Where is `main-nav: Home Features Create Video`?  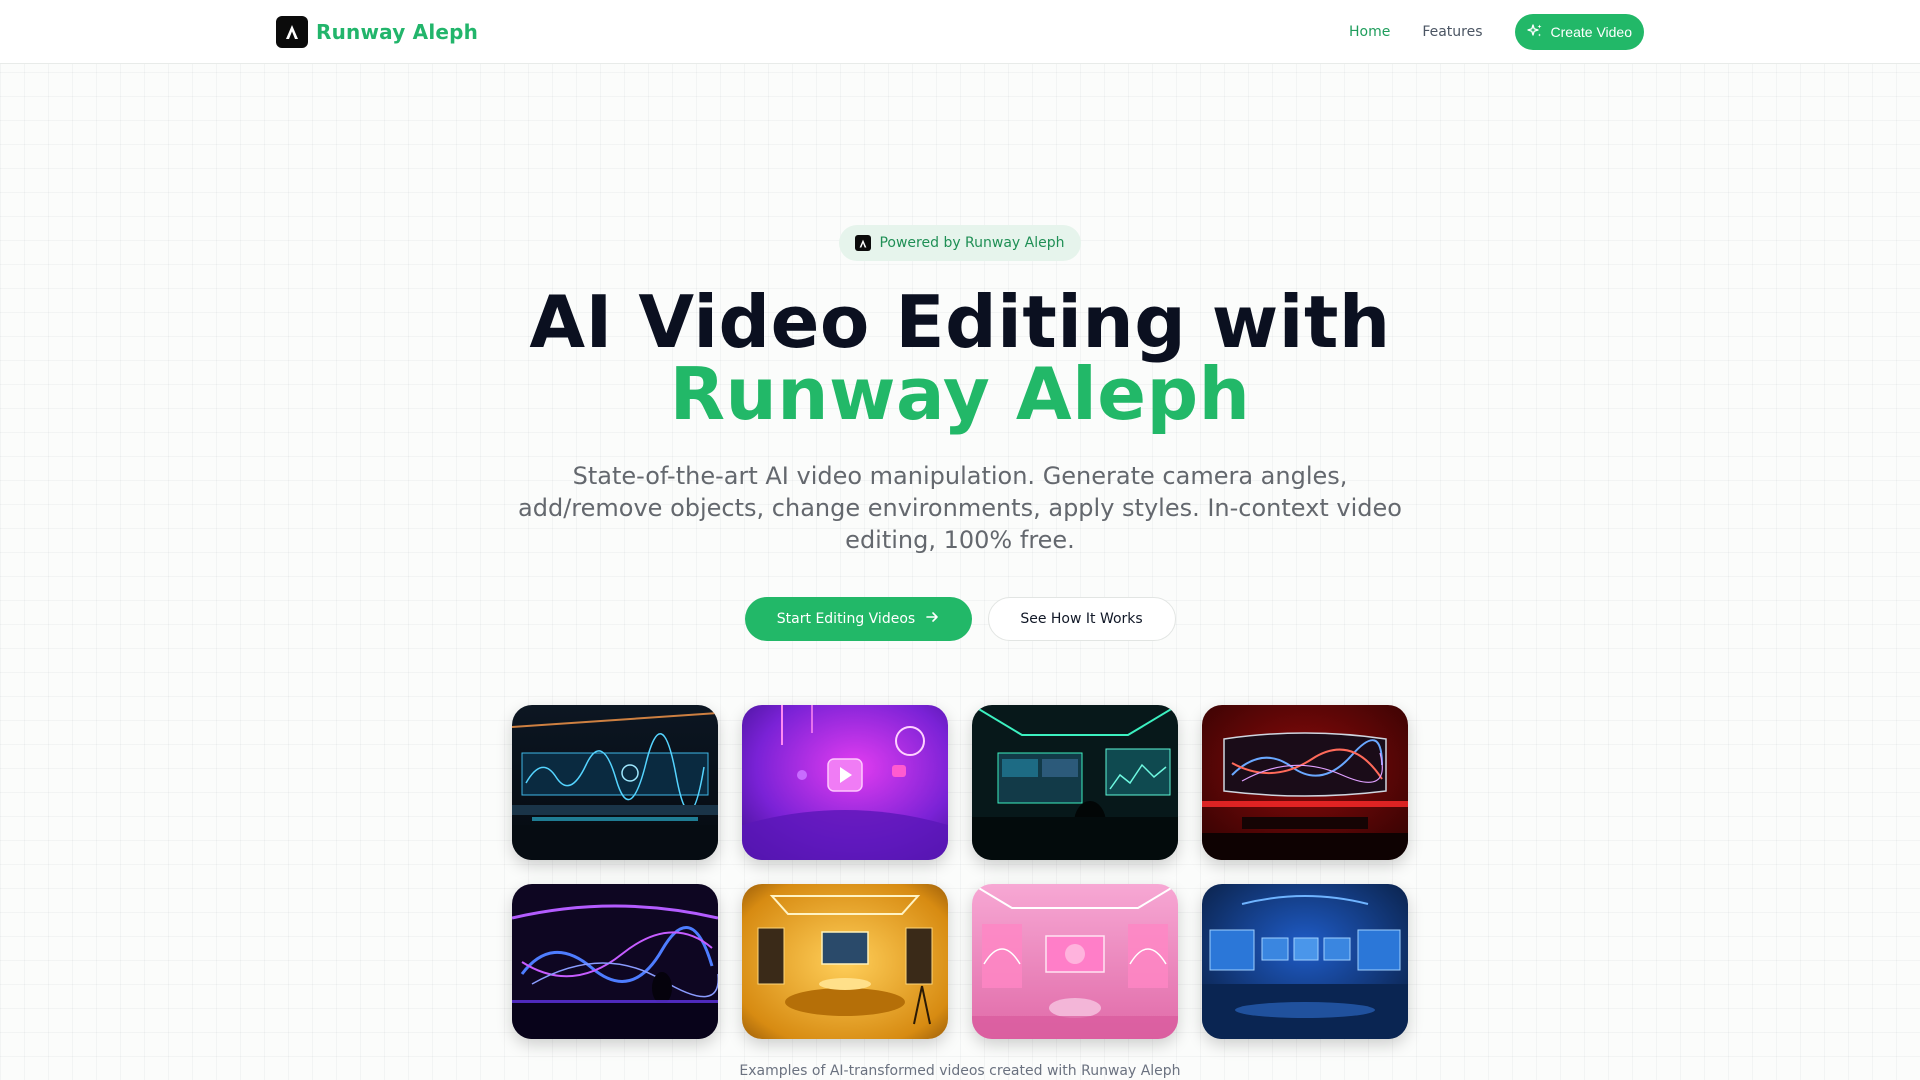 main-nav: Home Features Create Video is located at coordinates (1496, 32).